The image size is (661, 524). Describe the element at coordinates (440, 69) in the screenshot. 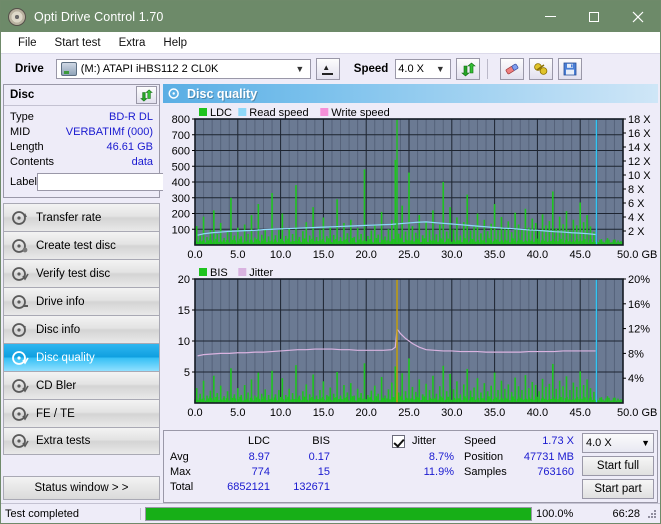

I see `chevron-down-icon: ▼` at that location.